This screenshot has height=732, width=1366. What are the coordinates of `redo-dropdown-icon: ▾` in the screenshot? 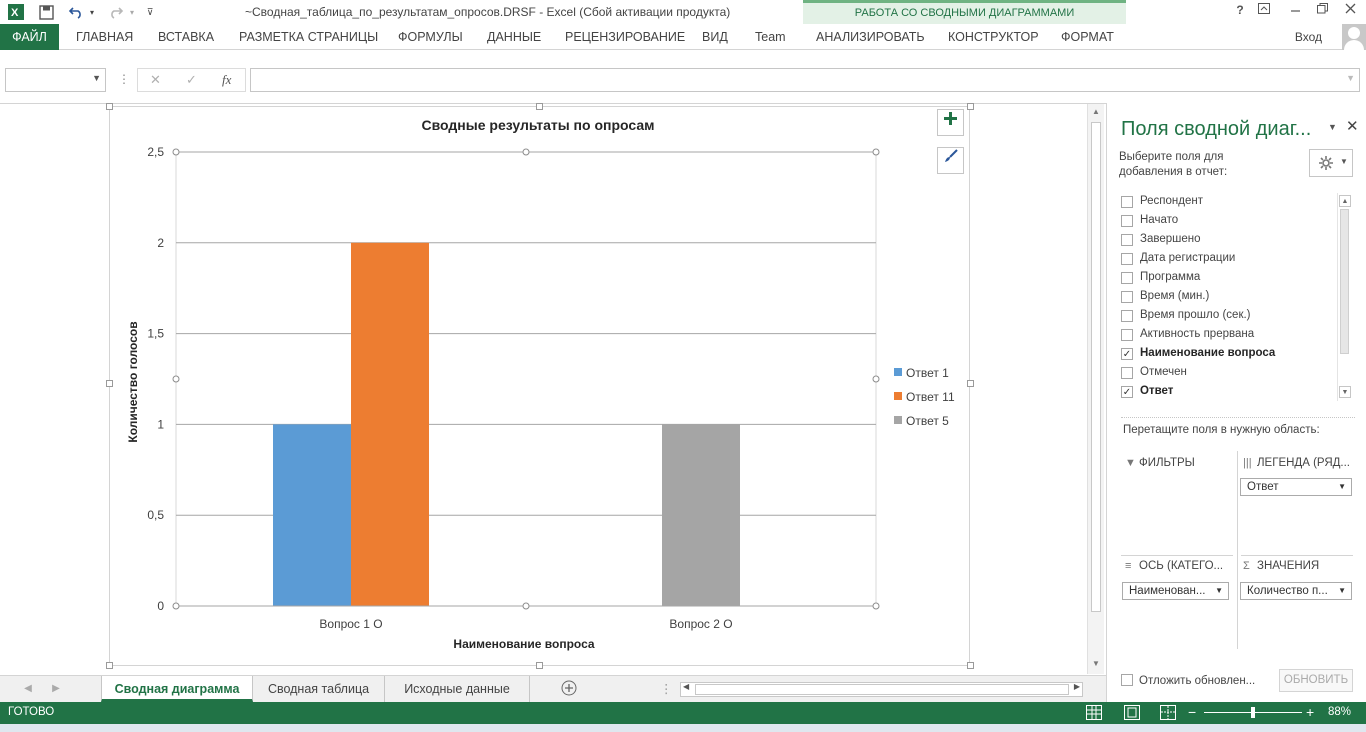 It's located at (132, 12).